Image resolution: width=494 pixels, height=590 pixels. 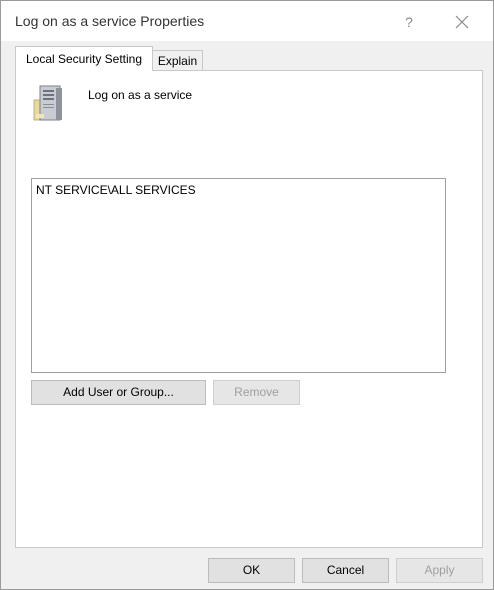 What do you see at coordinates (110, 21) in the screenshot?
I see `window-title: Log on as a service Properties` at bounding box center [110, 21].